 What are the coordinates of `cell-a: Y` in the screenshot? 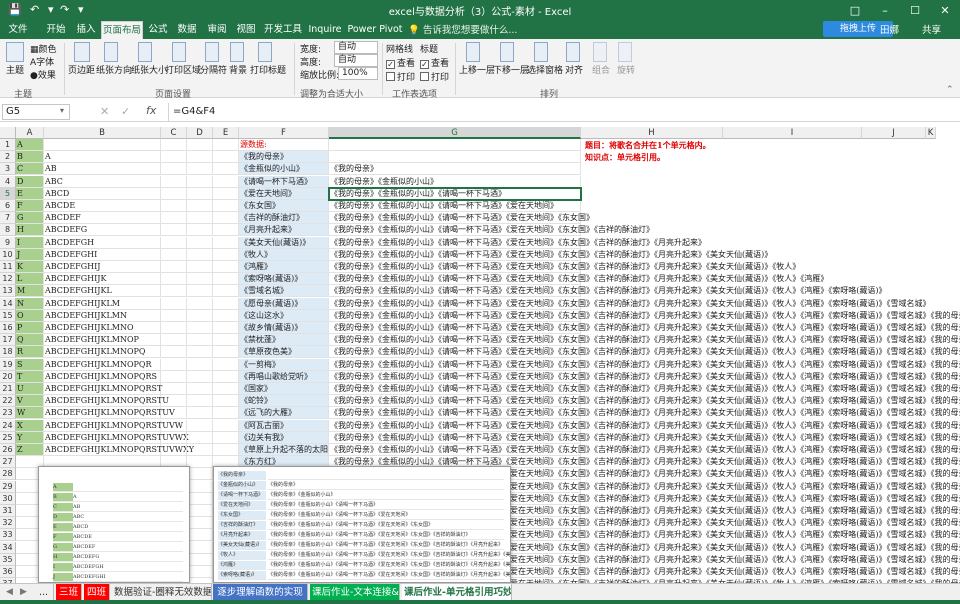 It's located at (30, 437).